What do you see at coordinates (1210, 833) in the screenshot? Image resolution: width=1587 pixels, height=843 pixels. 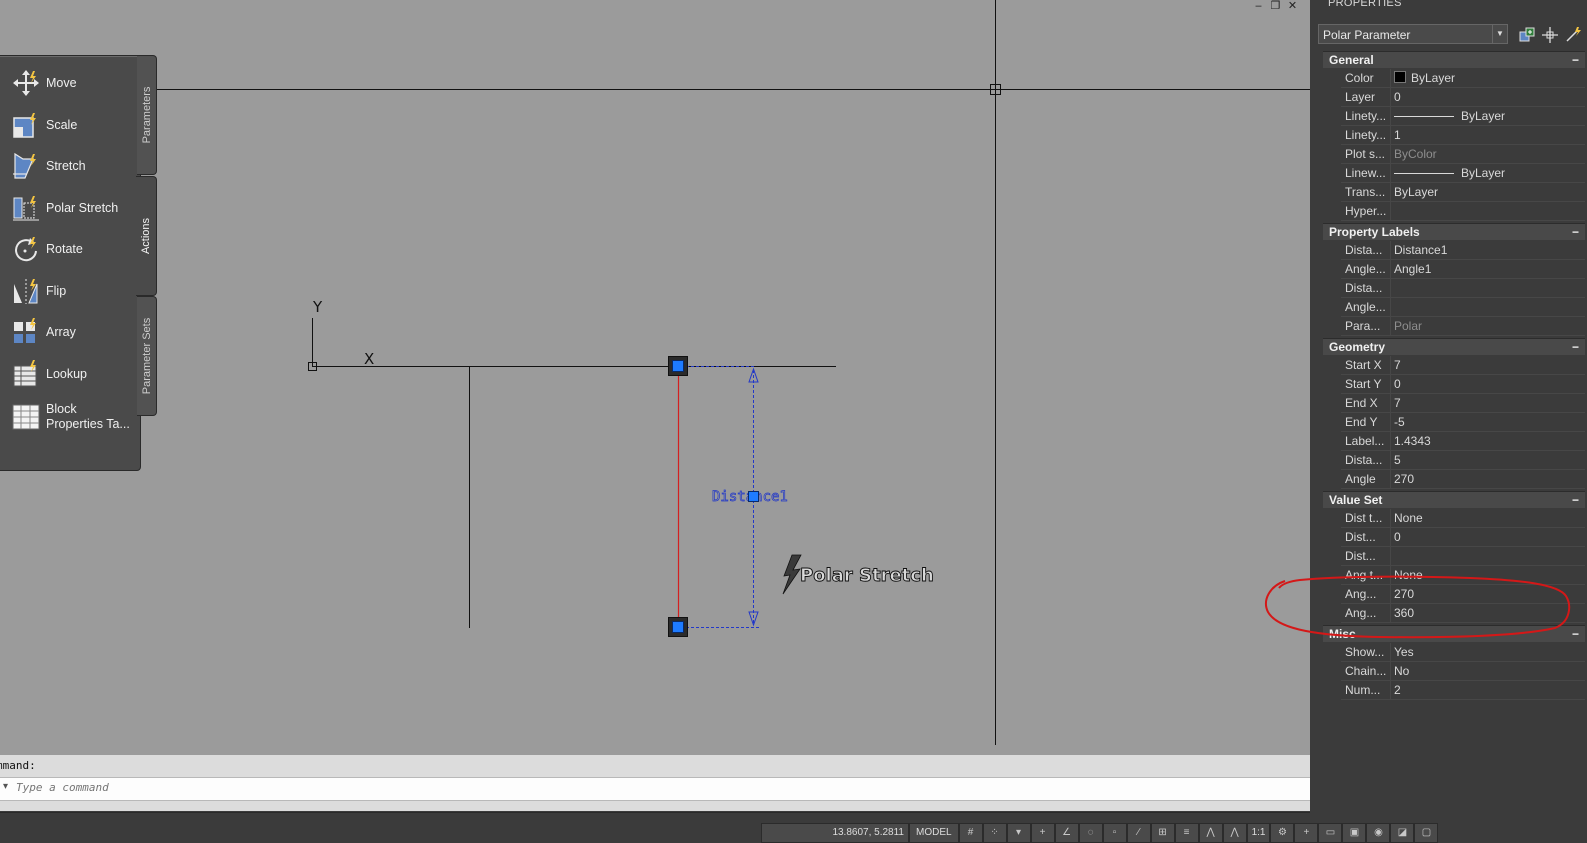 I see `annotation-visibility-icon: ⋀` at bounding box center [1210, 833].